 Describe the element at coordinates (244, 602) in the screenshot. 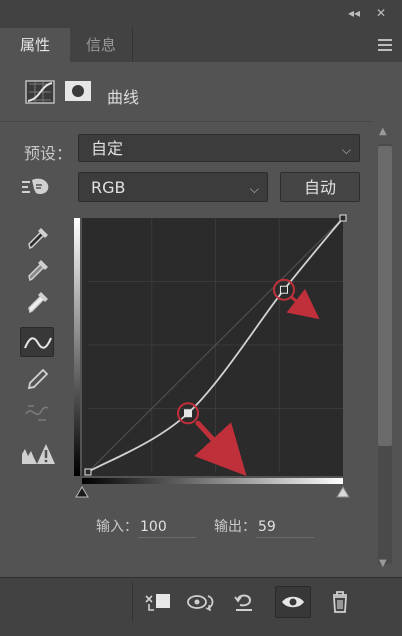

I see `reset-icon` at that location.